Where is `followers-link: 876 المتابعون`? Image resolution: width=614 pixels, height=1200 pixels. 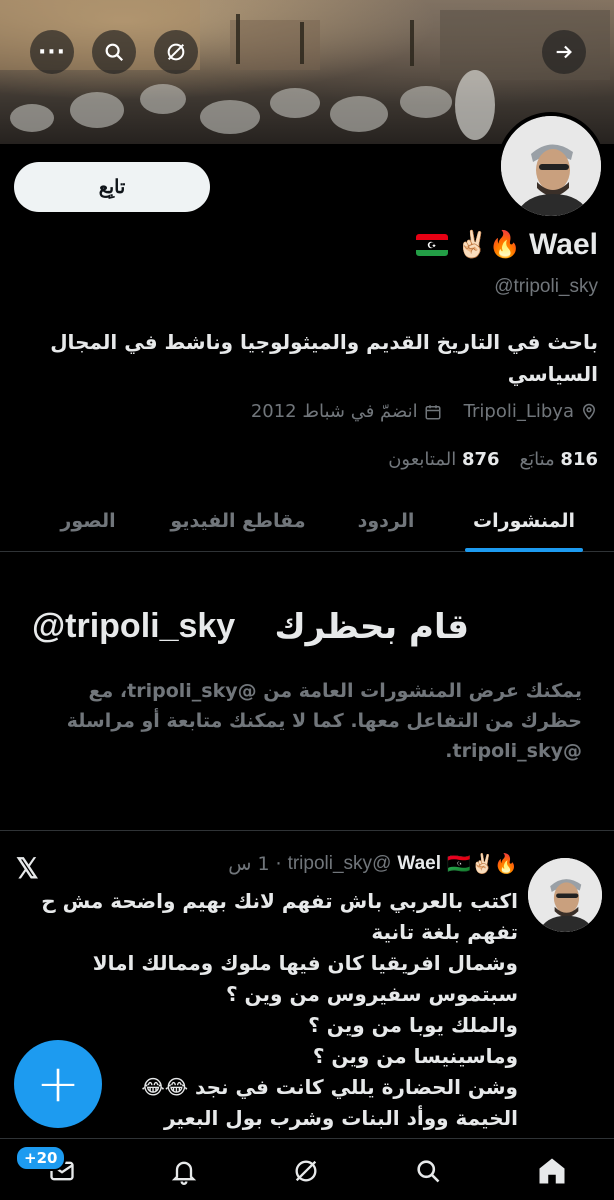 followers-link: 876 المتابعون is located at coordinates (443, 459).